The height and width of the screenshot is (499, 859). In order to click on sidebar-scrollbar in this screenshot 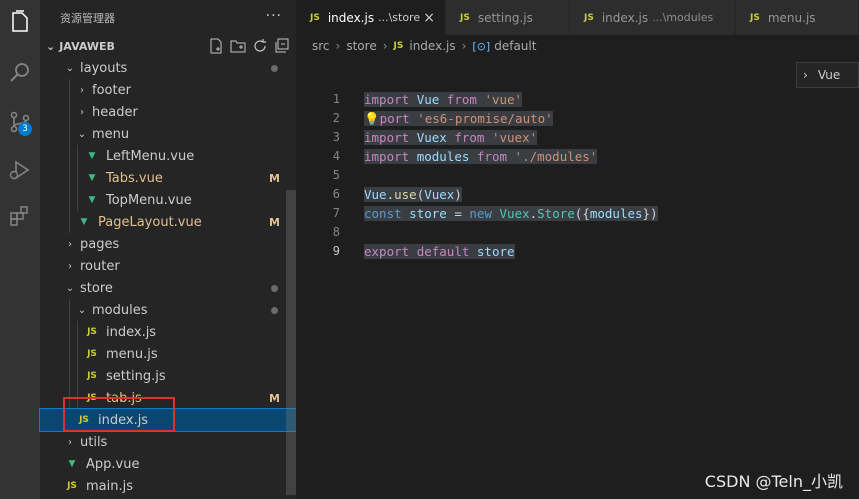, I will do `click(291, 342)`.